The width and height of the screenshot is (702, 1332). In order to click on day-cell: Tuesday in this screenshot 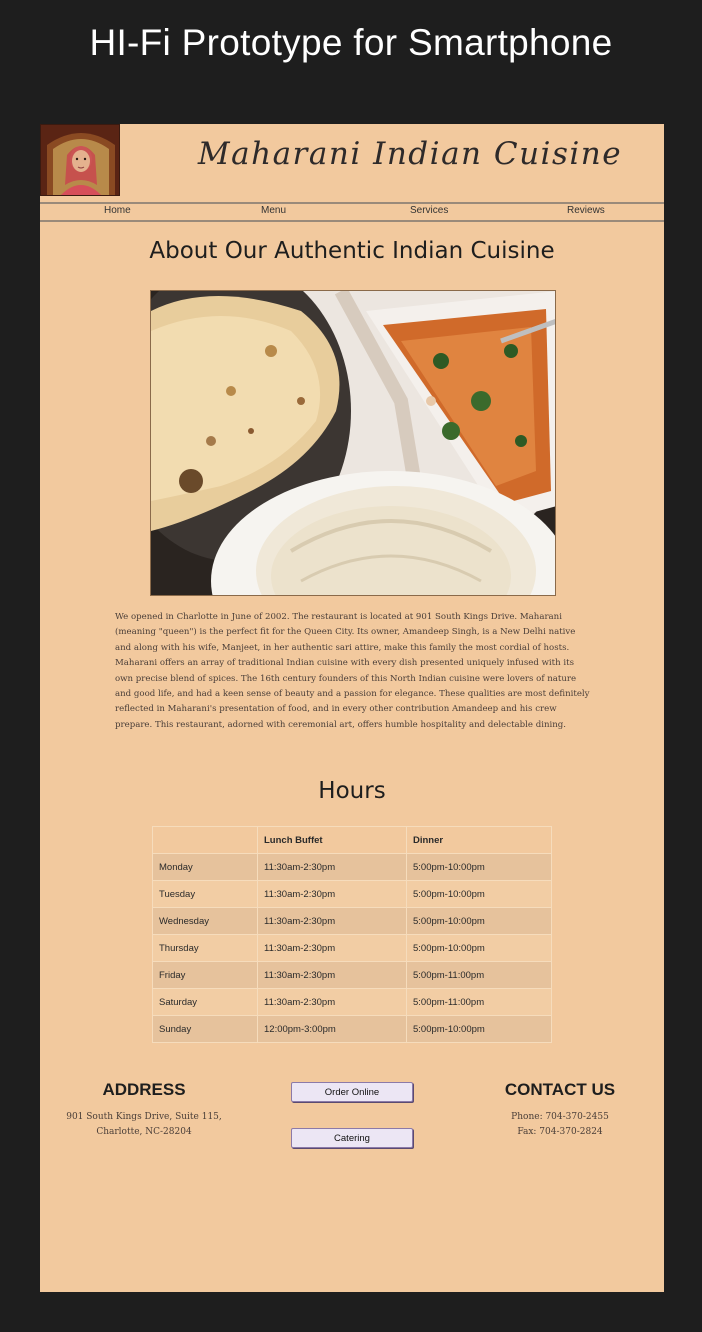, I will do `click(205, 894)`.